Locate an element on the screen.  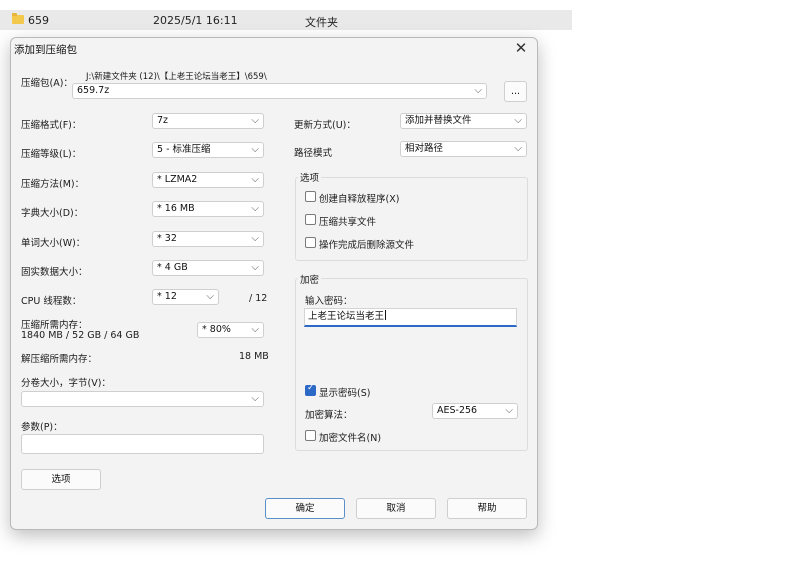
enc-method-label: 加密算法： is located at coordinates (329, 415).